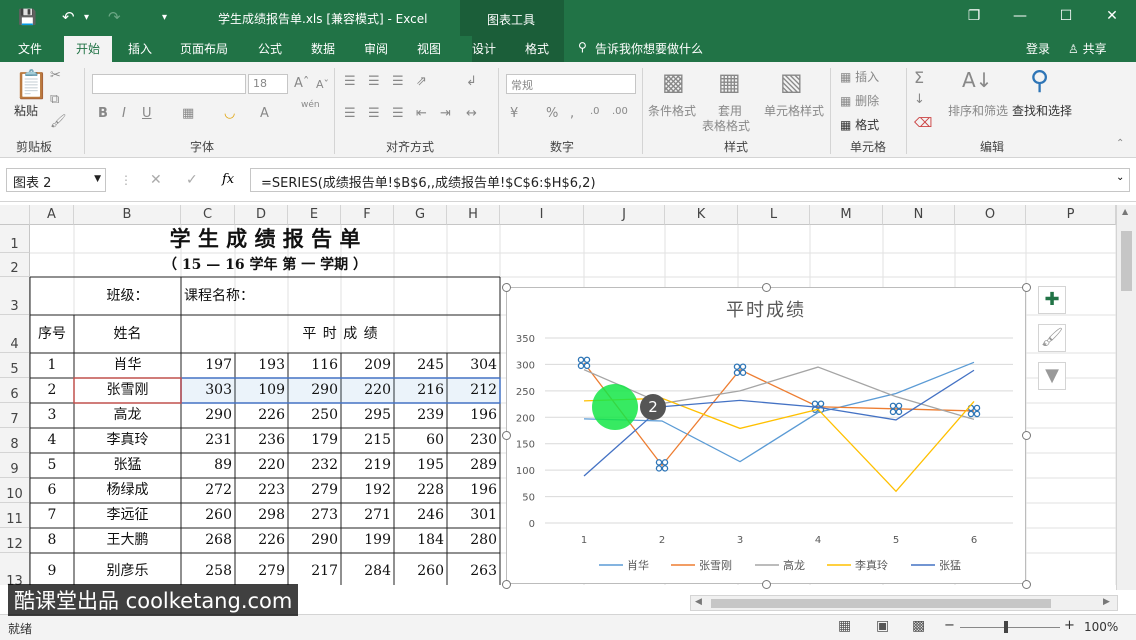 The width and height of the screenshot is (1136, 640). I want to click on legend-entry: 肖华, so click(638, 565).